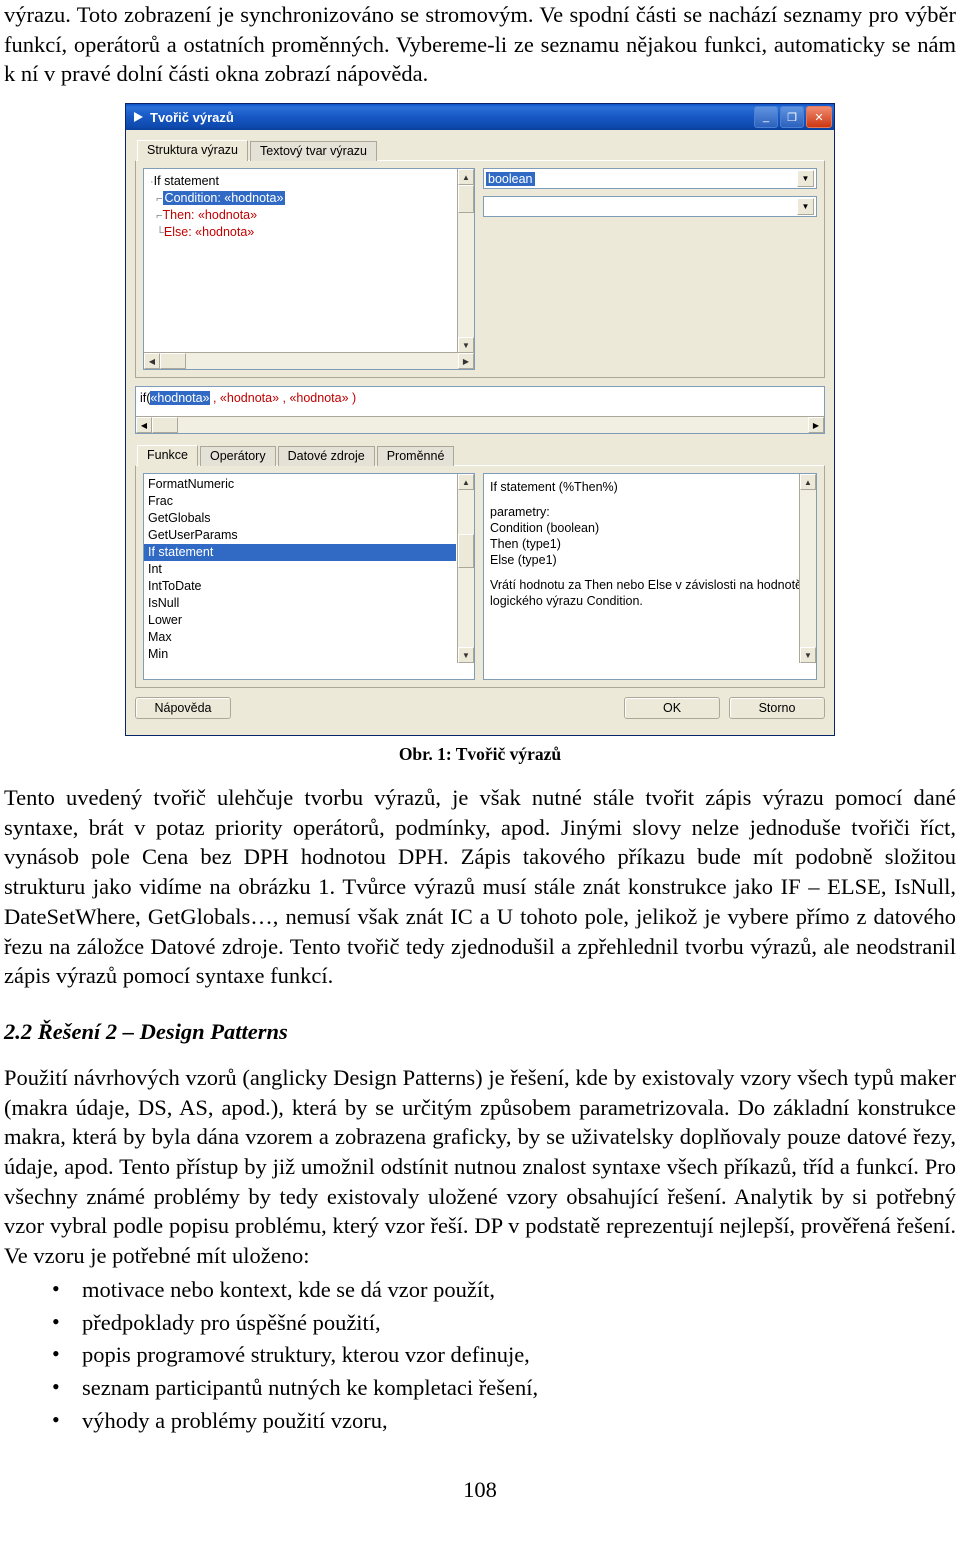 The height and width of the screenshot is (1545, 960). I want to click on window-controls: _ ❐ ✕, so click(793, 117).